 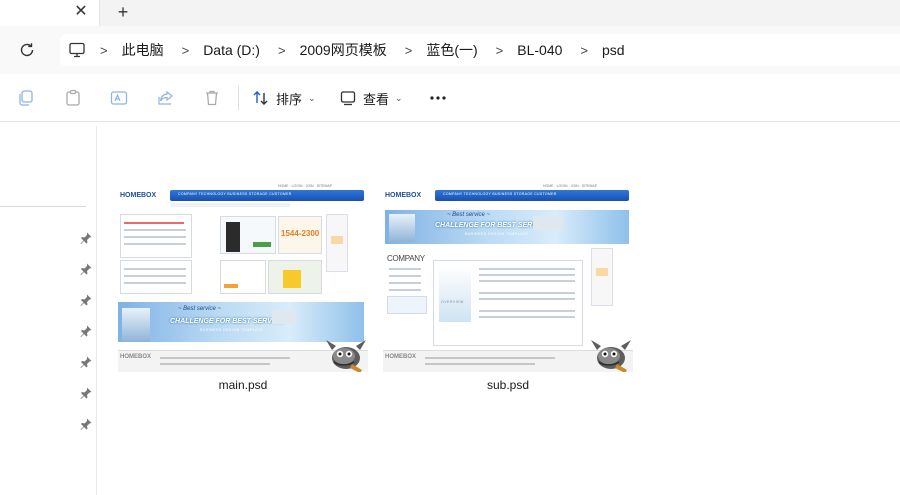 What do you see at coordinates (262, 244) in the screenshot?
I see `thumbnail-green-button` at bounding box center [262, 244].